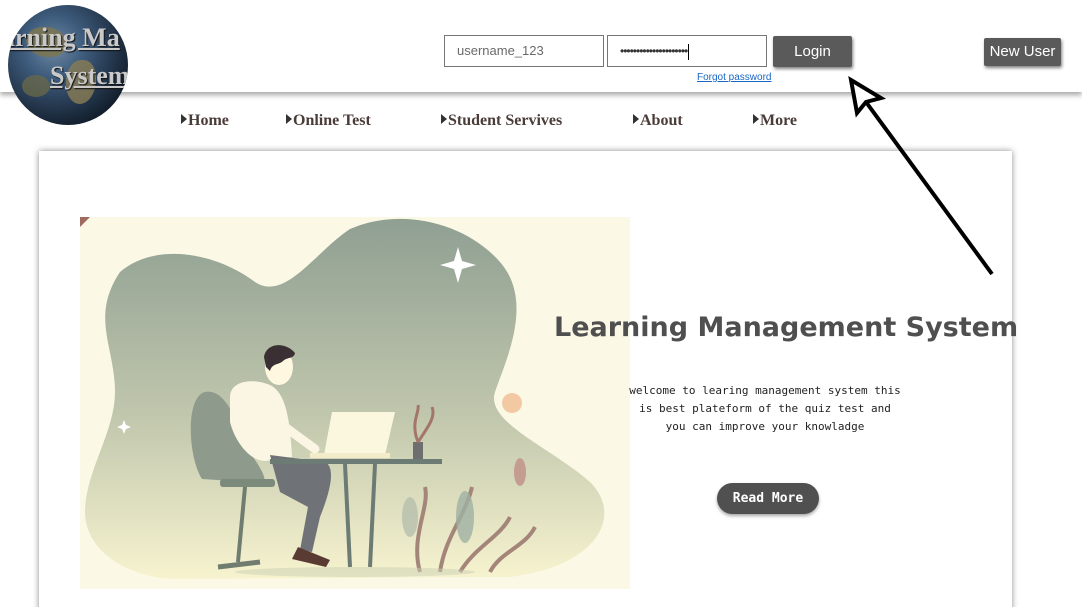 The width and height of the screenshot is (1082, 607). I want to click on nav-item-label: Online Test, so click(332, 120).